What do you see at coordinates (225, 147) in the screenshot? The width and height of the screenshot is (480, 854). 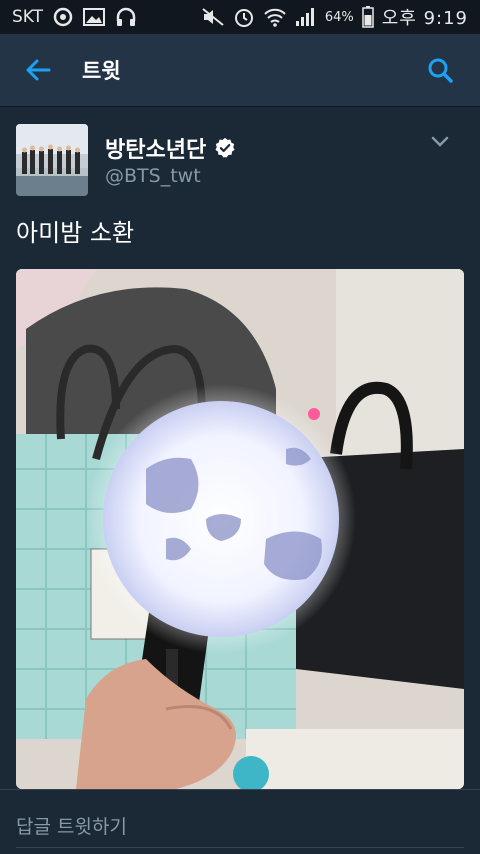 I see `verified-badge-icon` at bounding box center [225, 147].